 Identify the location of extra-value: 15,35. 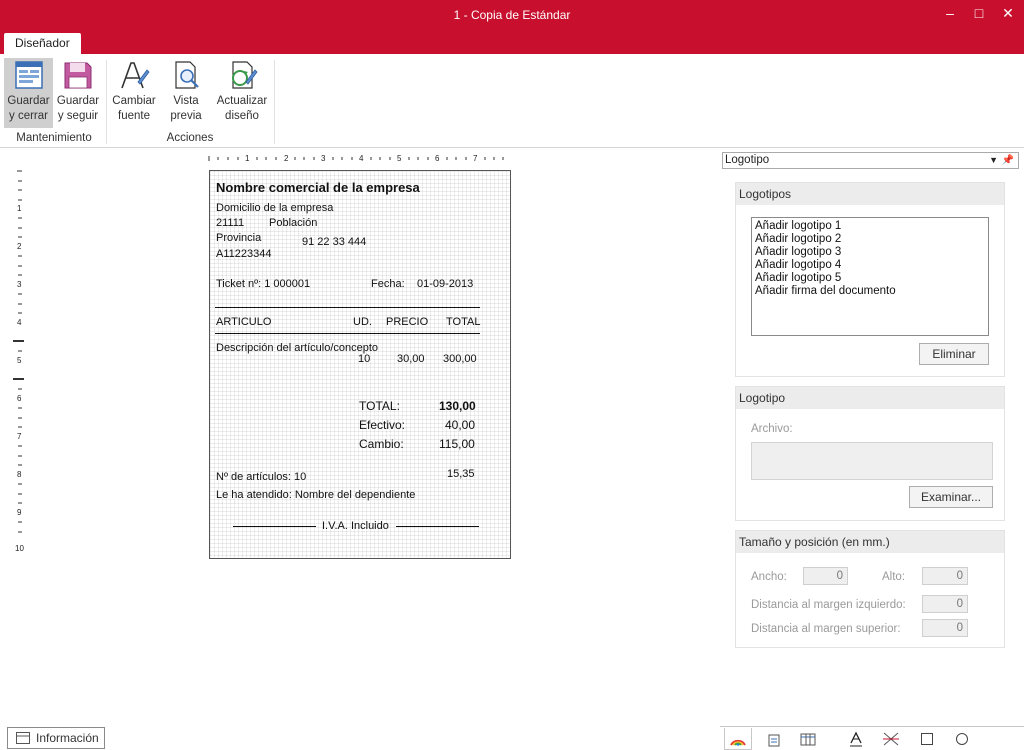
(461, 474).